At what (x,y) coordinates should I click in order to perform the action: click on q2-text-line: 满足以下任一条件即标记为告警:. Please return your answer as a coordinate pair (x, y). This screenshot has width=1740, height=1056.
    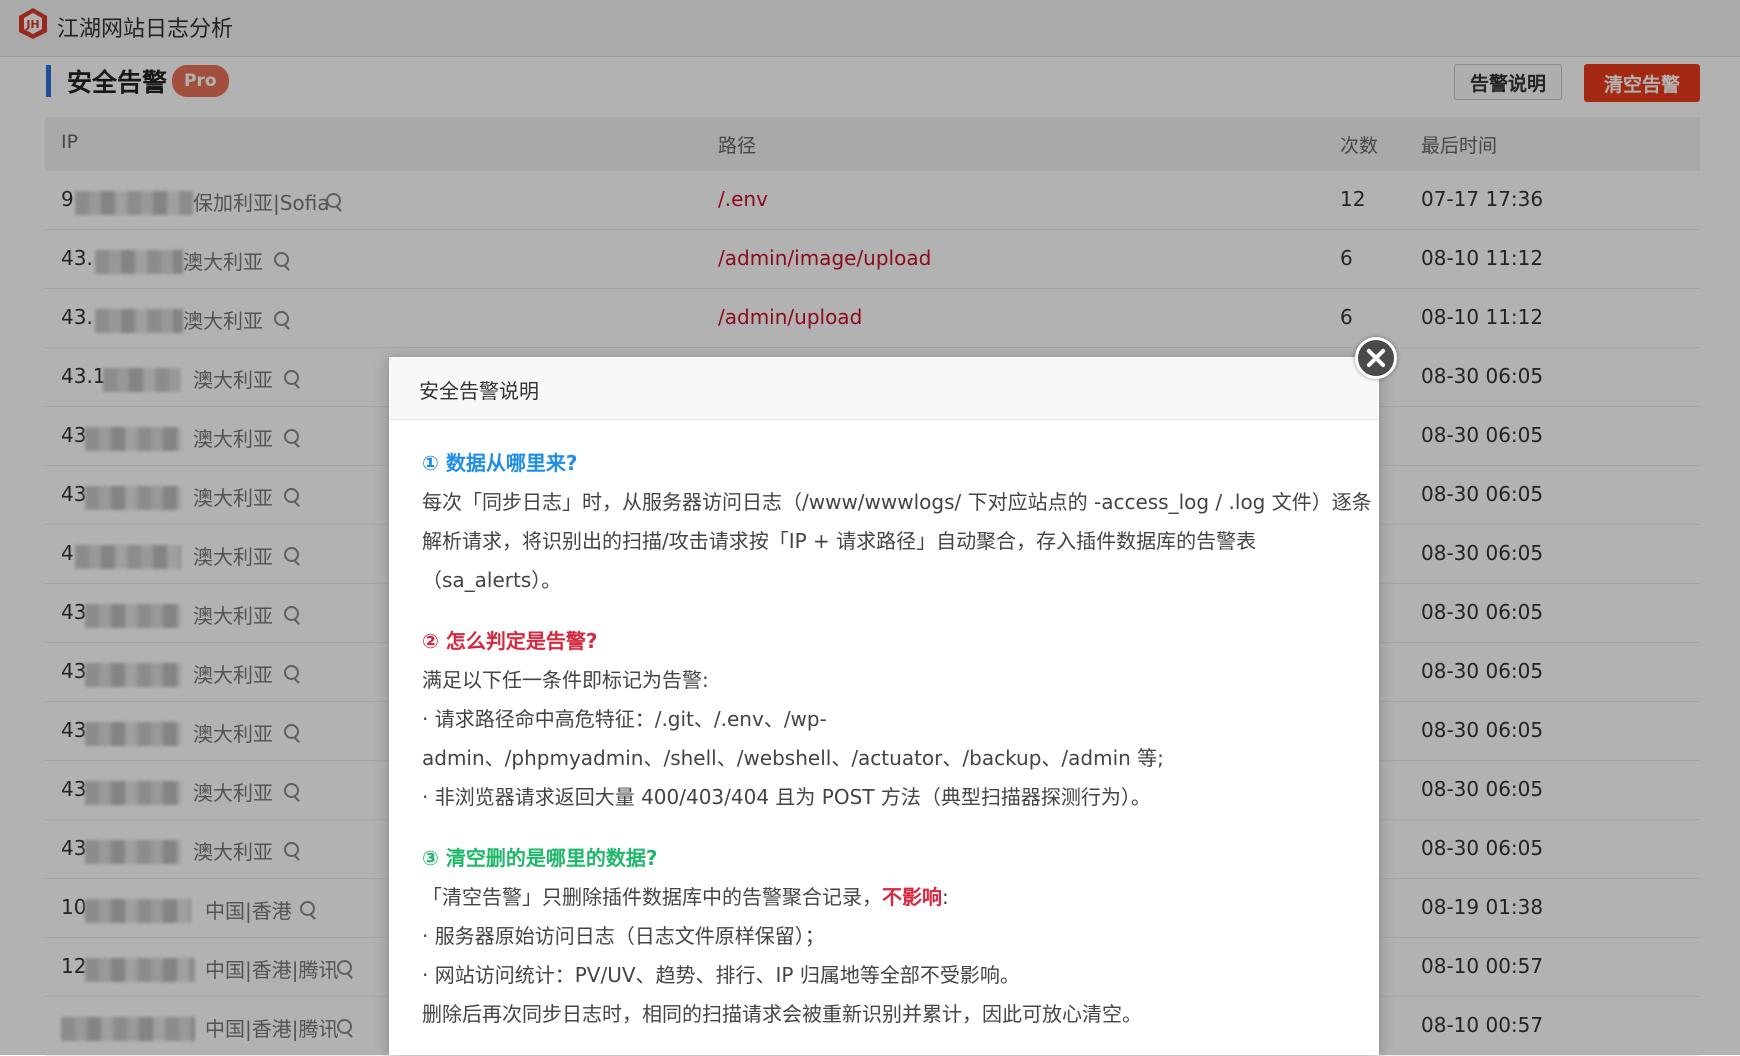
    Looking at the image, I should click on (565, 680).